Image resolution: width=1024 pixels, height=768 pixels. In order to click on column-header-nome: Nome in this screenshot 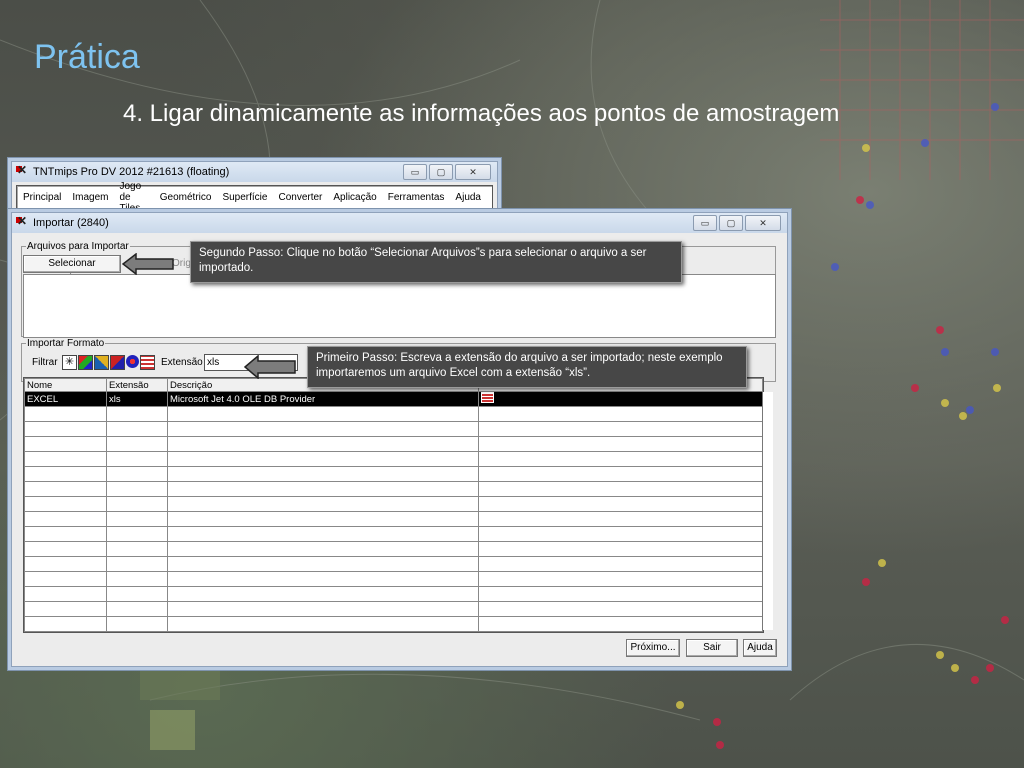, I will do `click(65, 385)`.